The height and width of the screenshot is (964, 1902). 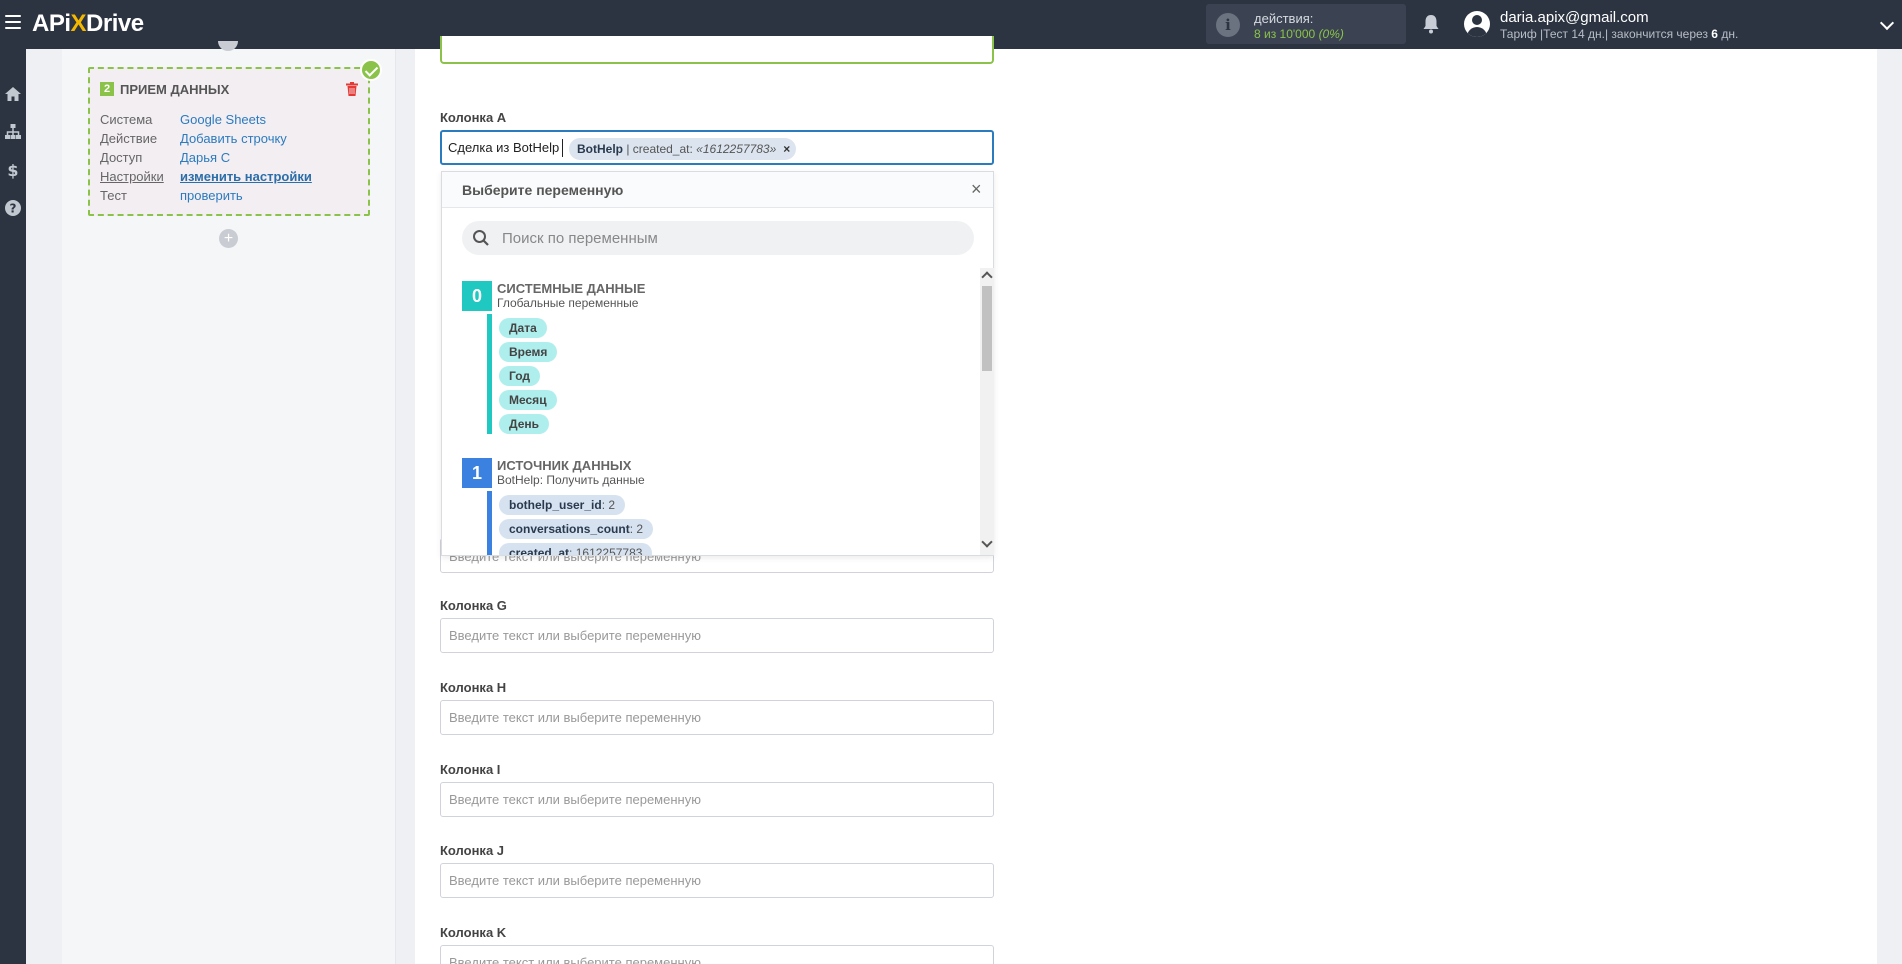 What do you see at coordinates (539, 550) in the screenshot?
I see `variable-name: created_at` at bounding box center [539, 550].